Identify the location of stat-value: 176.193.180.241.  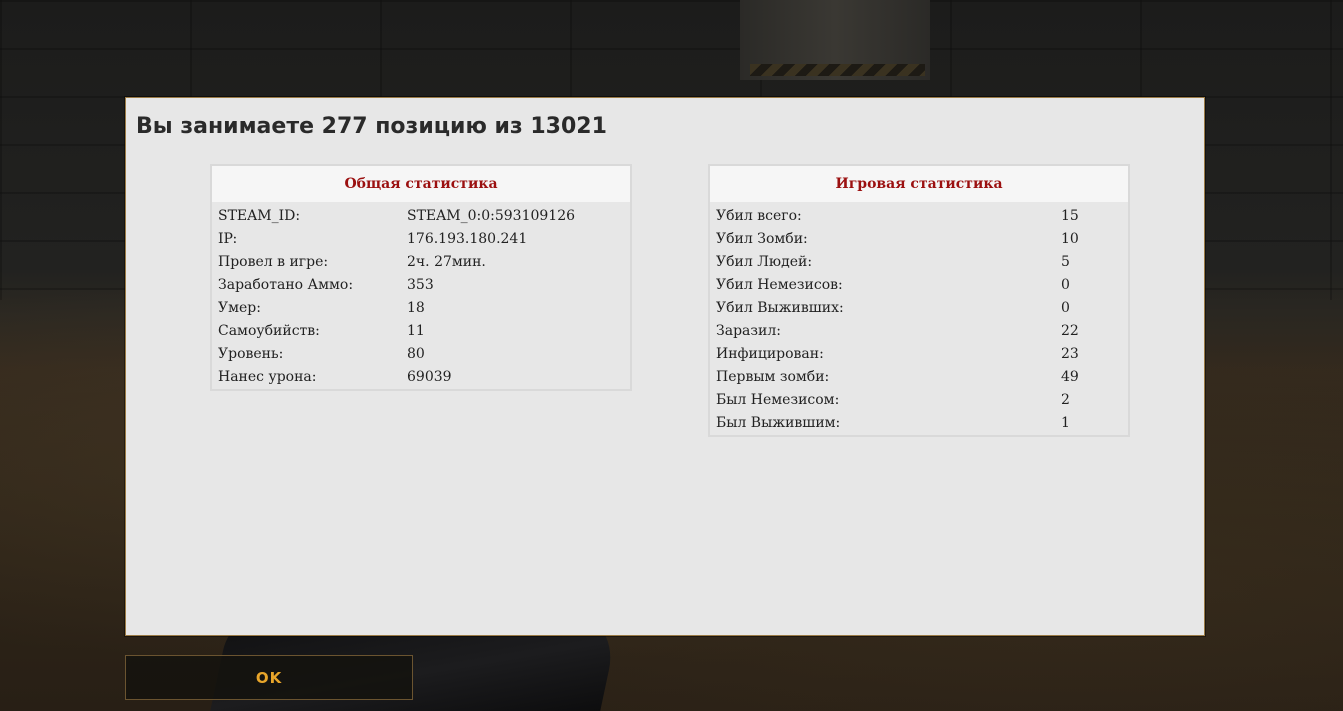
(467, 238).